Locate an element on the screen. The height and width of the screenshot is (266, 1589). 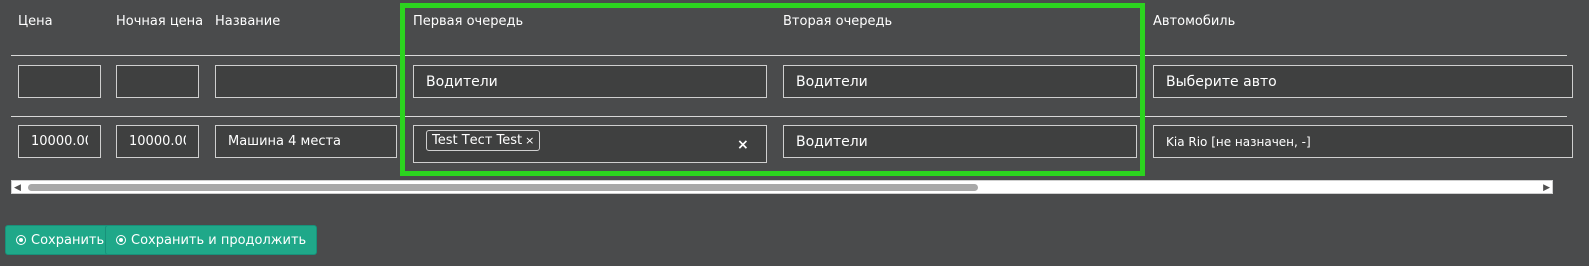
selected-tag-label: Test Тест Test is located at coordinates (477, 140).